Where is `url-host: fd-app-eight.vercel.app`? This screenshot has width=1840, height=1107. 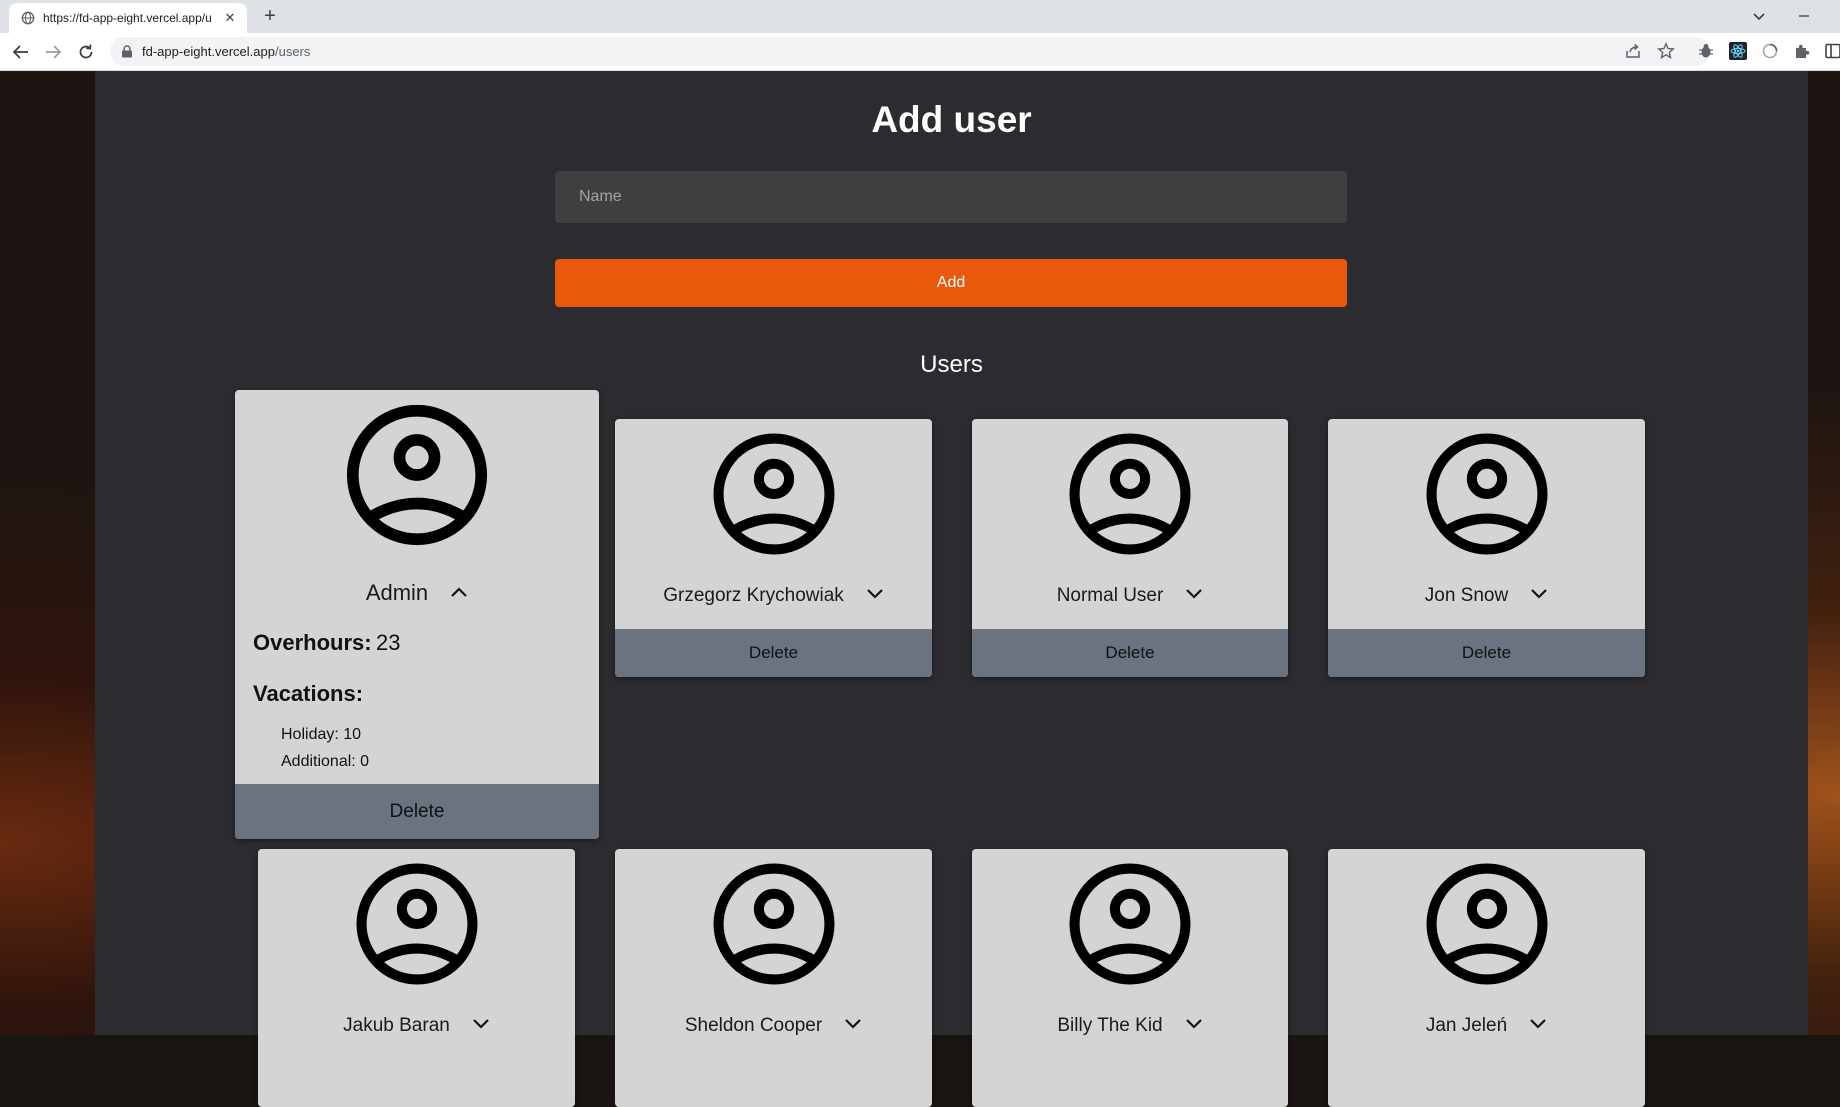 url-host: fd-app-eight.vercel.app is located at coordinates (208, 51).